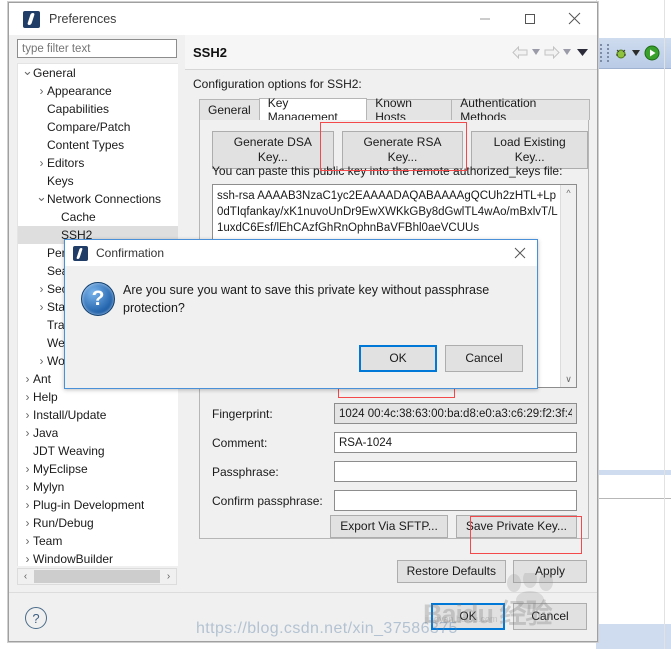 Image resolution: width=671 pixels, height=649 pixels. I want to click on sidebar-item-label: Content Types, so click(86, 145).